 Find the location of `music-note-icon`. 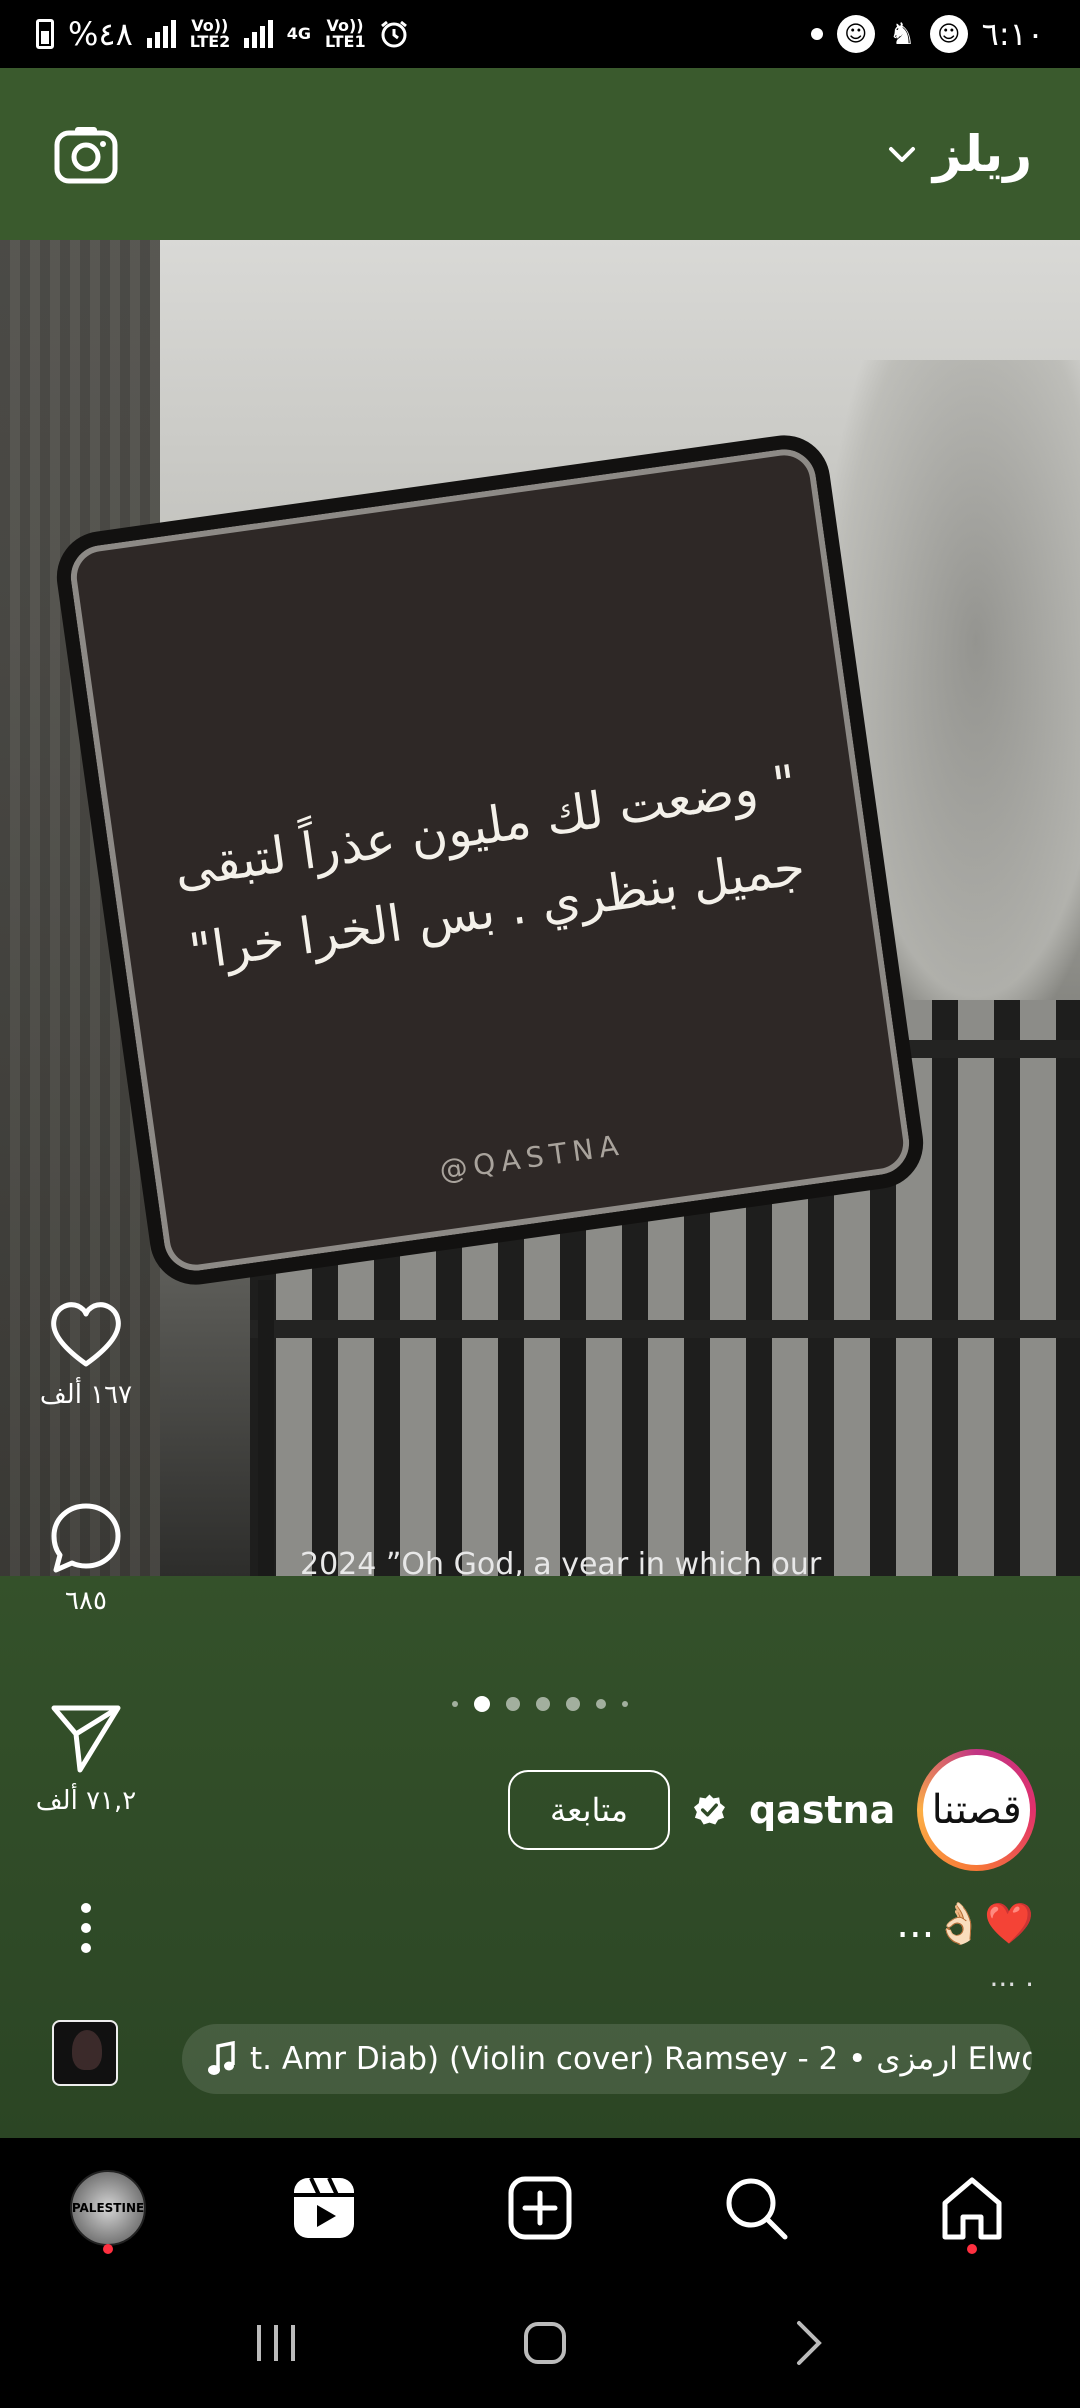

music-note-icon is located at coordinates (221, 2058).